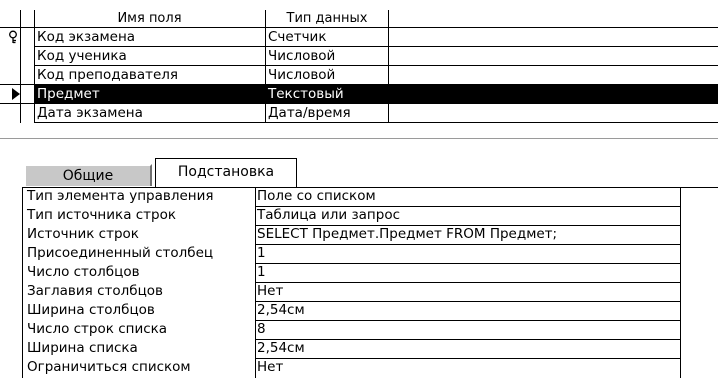 This screenshot has height=378, width=718. I want to click on property-row: Заглавия столбцов Нет, so click(370, 291).